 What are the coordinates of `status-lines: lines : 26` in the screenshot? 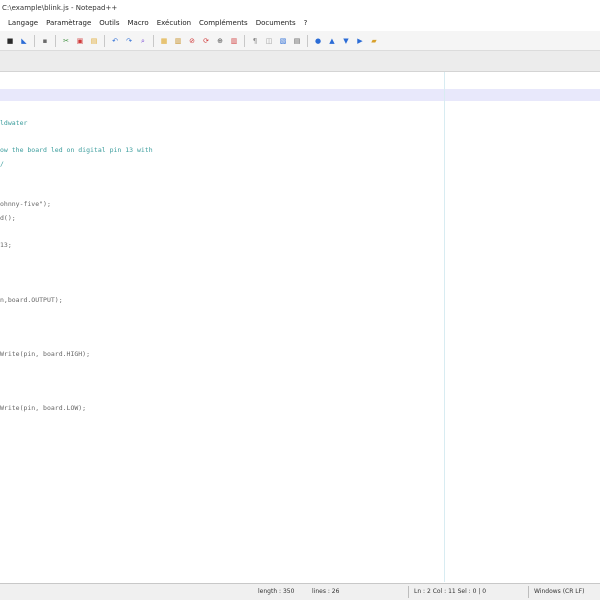 It's located at (326, 591).